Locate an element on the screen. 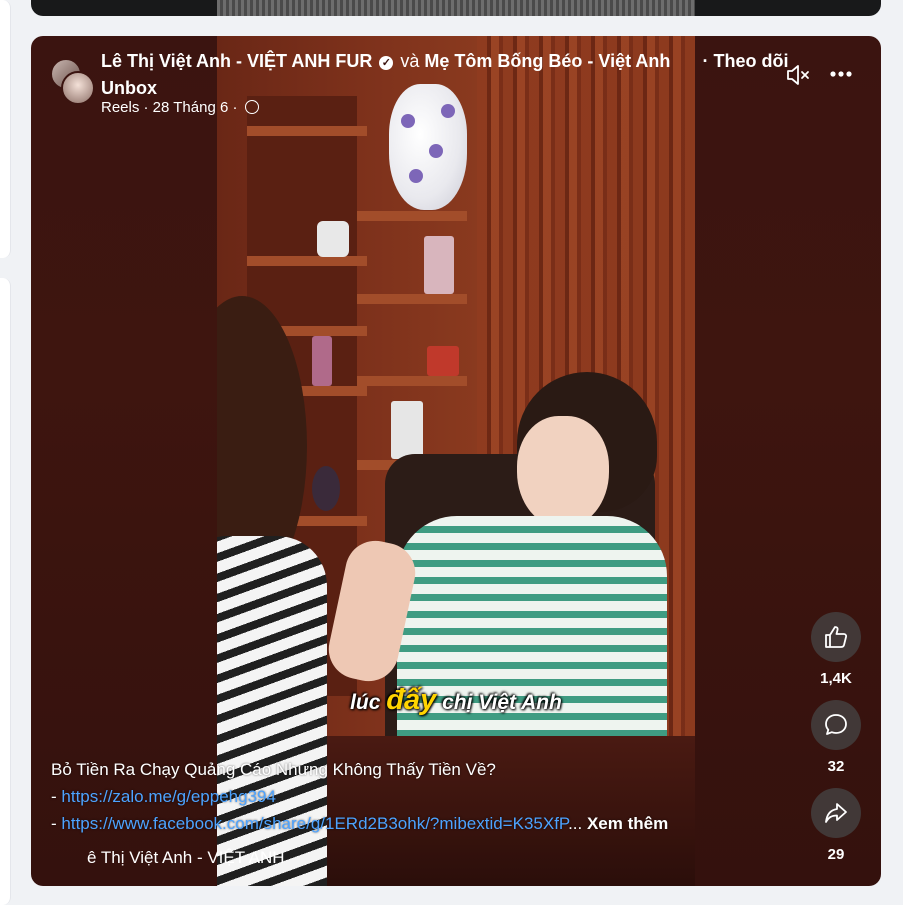 This screenshot has height=905, width=903. post-meta: Reels · 28 Tháng 6 · is located at coordinates (180, 107).